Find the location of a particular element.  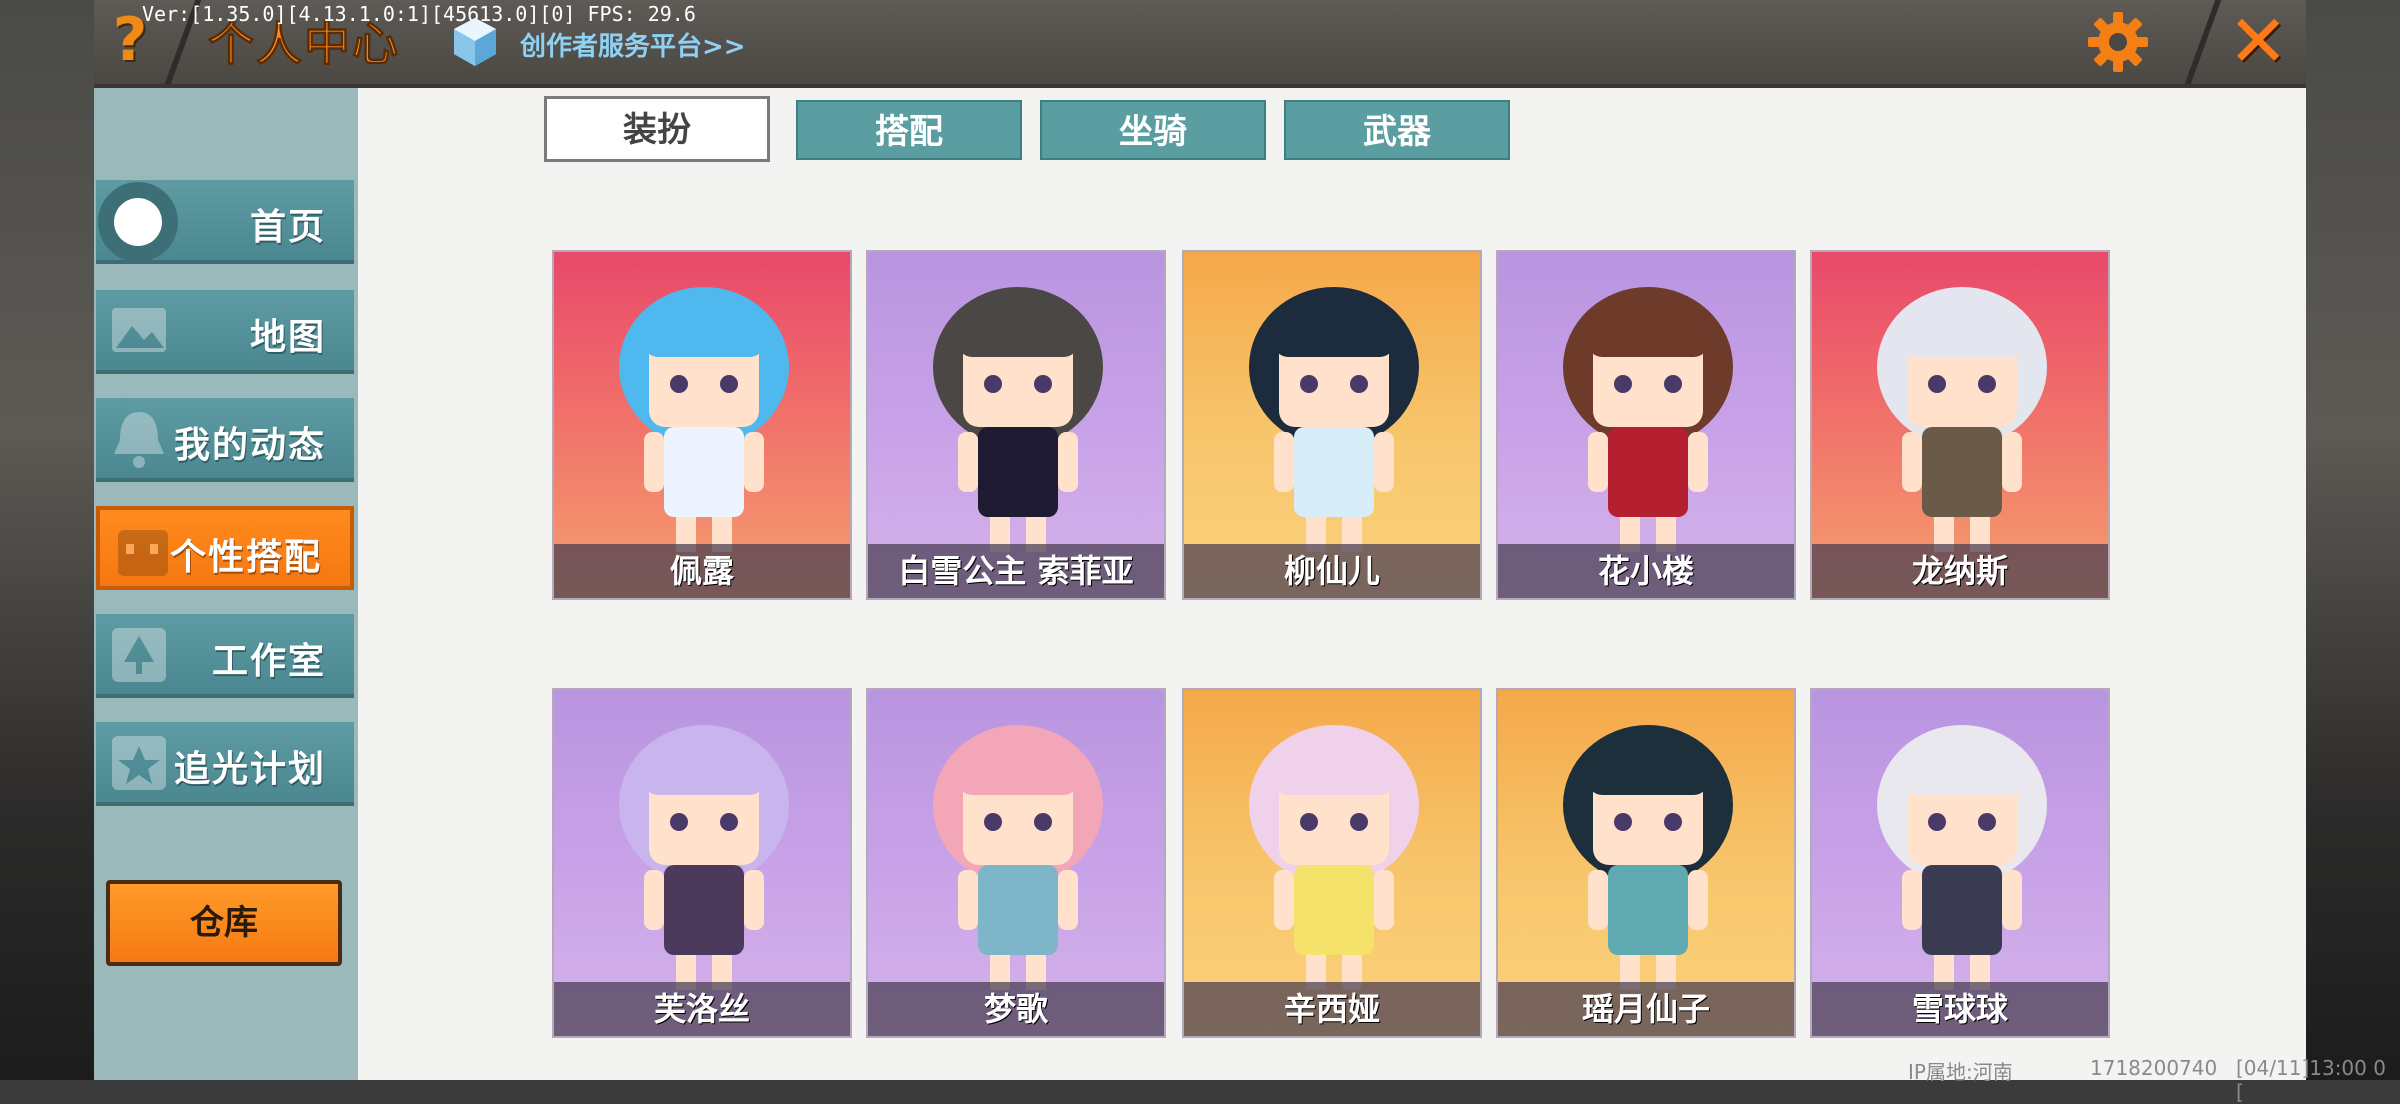

skin-card: 辛西娅 is located at coordinates (1332, 863).